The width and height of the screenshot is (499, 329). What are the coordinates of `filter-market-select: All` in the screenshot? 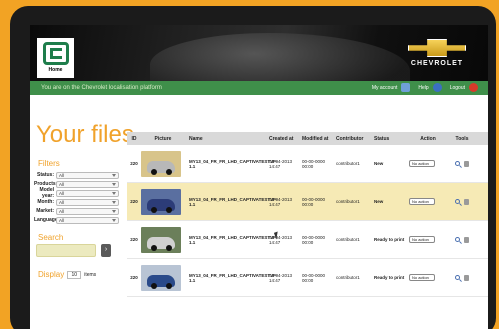 It's located at (87, 211).